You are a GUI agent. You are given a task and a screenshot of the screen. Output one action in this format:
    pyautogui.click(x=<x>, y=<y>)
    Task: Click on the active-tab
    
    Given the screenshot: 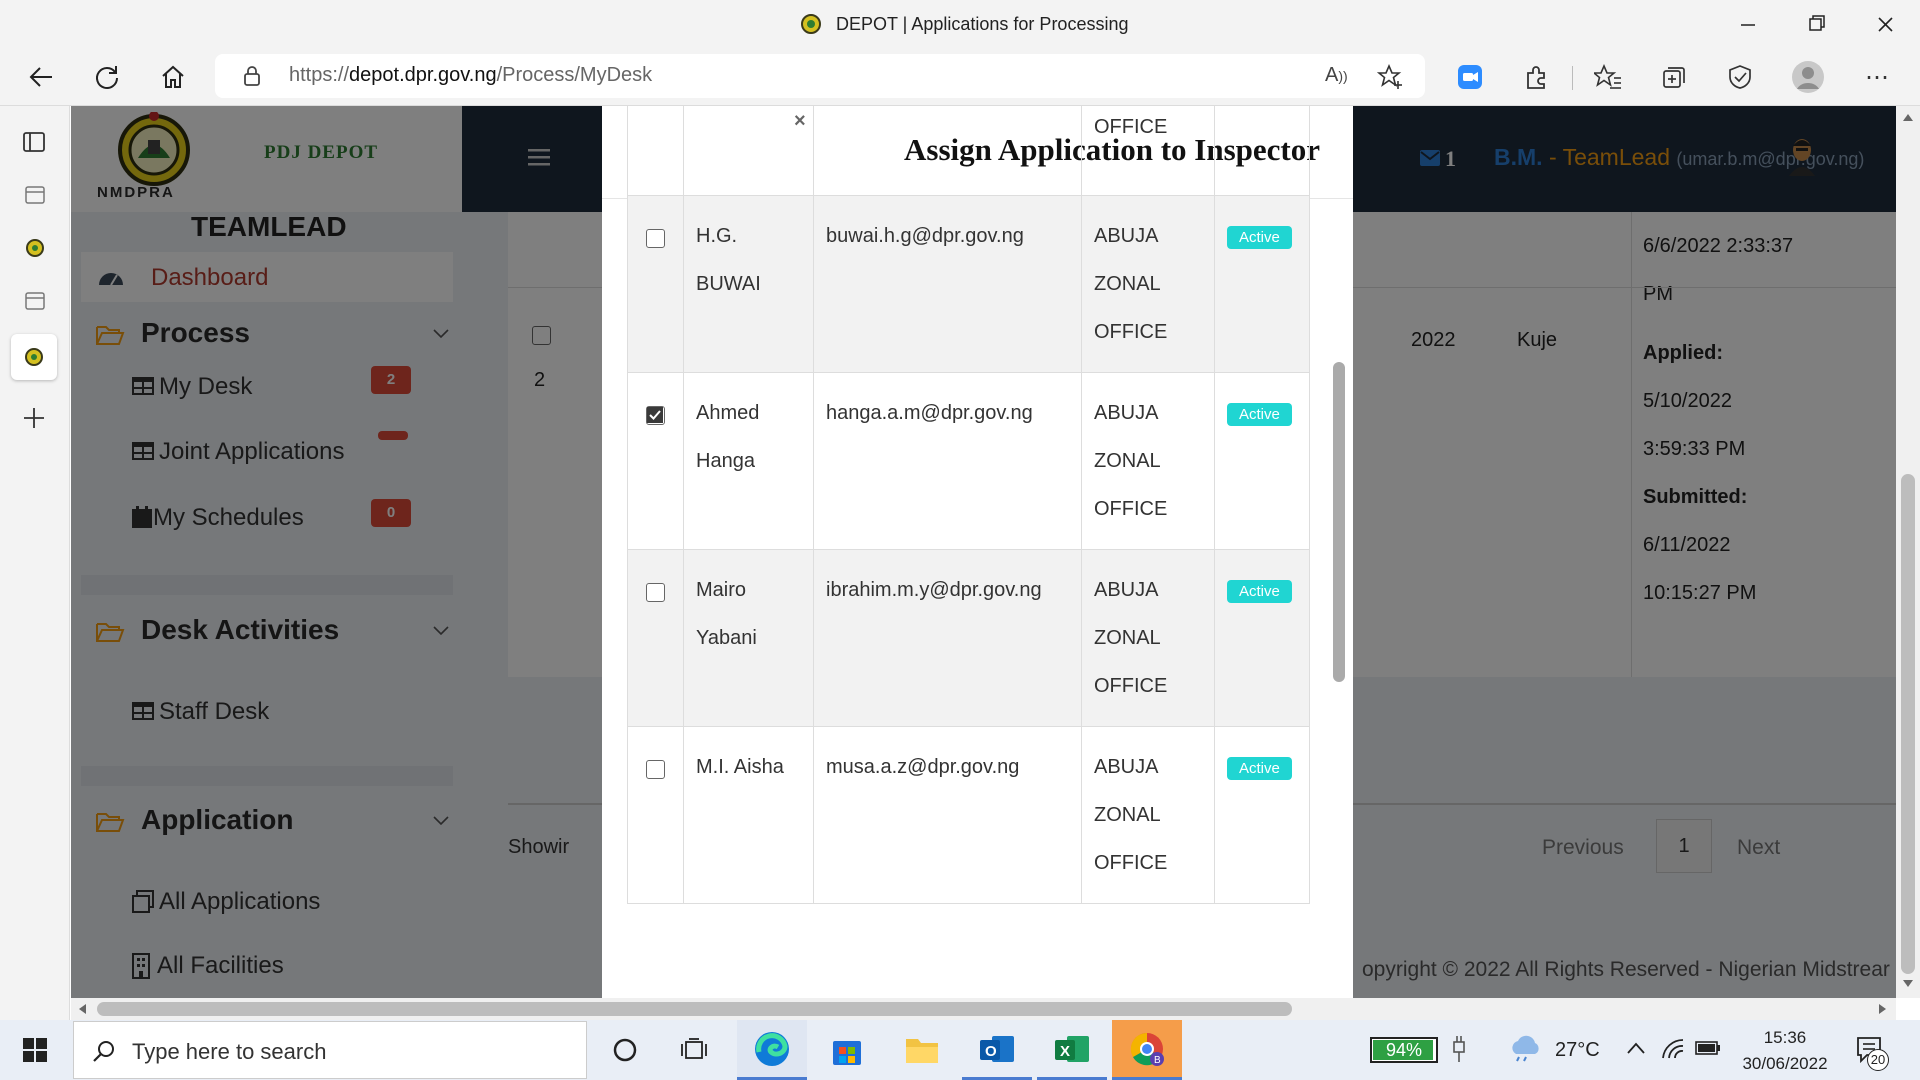 What is the action you would take?
    pyautogui.click(x=34, y=357)
    